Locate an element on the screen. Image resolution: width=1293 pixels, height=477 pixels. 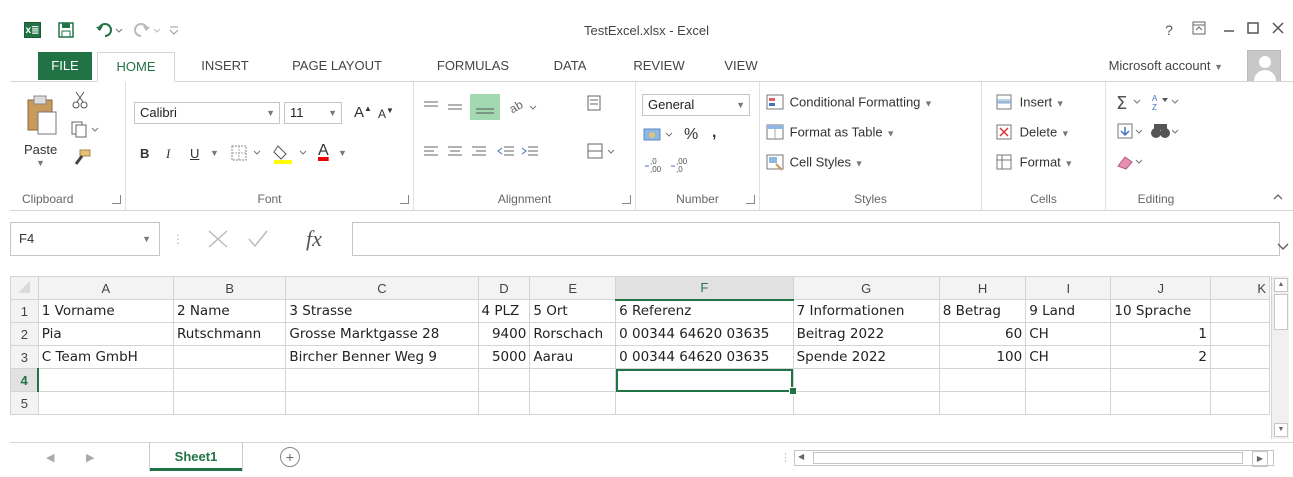
borders-icon is located at coordinates (247, 154).